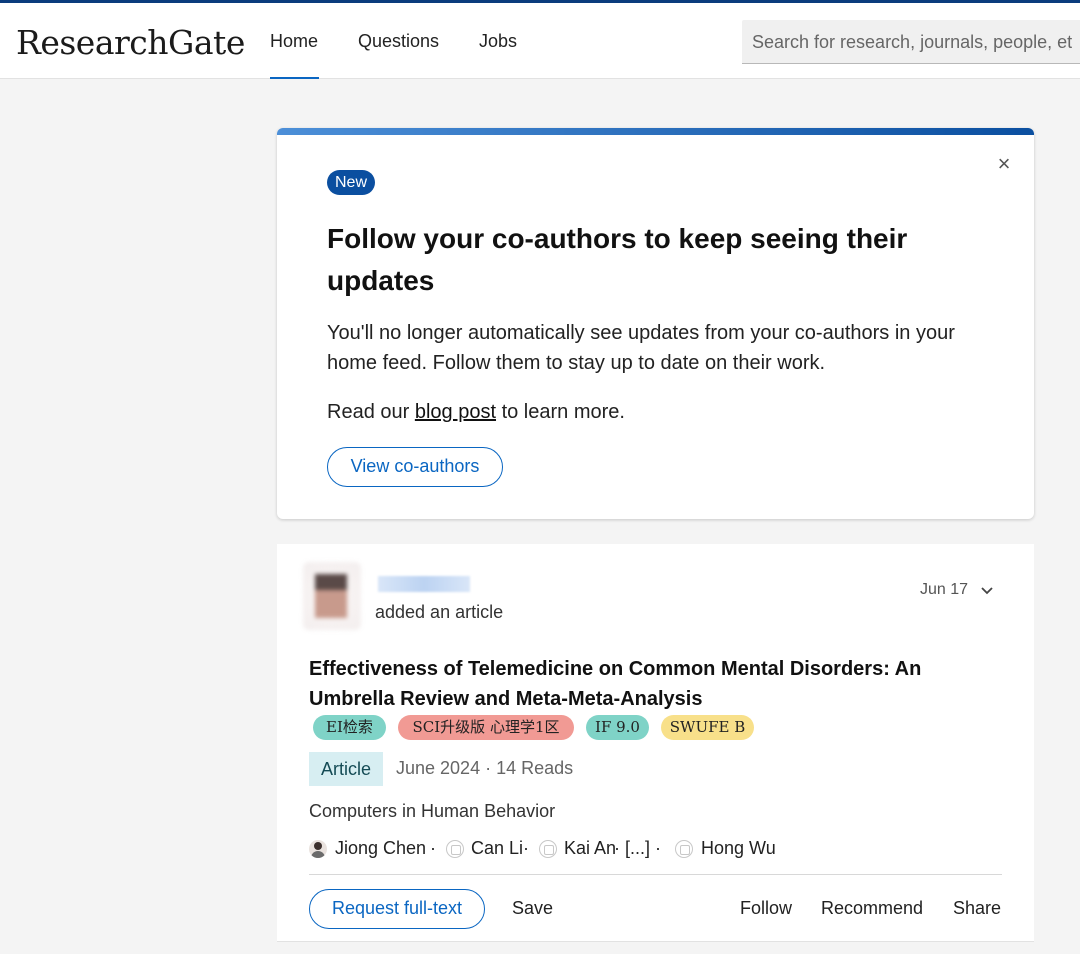 The image size is (1080, 954). Describe the element at coordinates (617, 727) in the screenshot. I see `tag-if: IF 9.0` at that location.